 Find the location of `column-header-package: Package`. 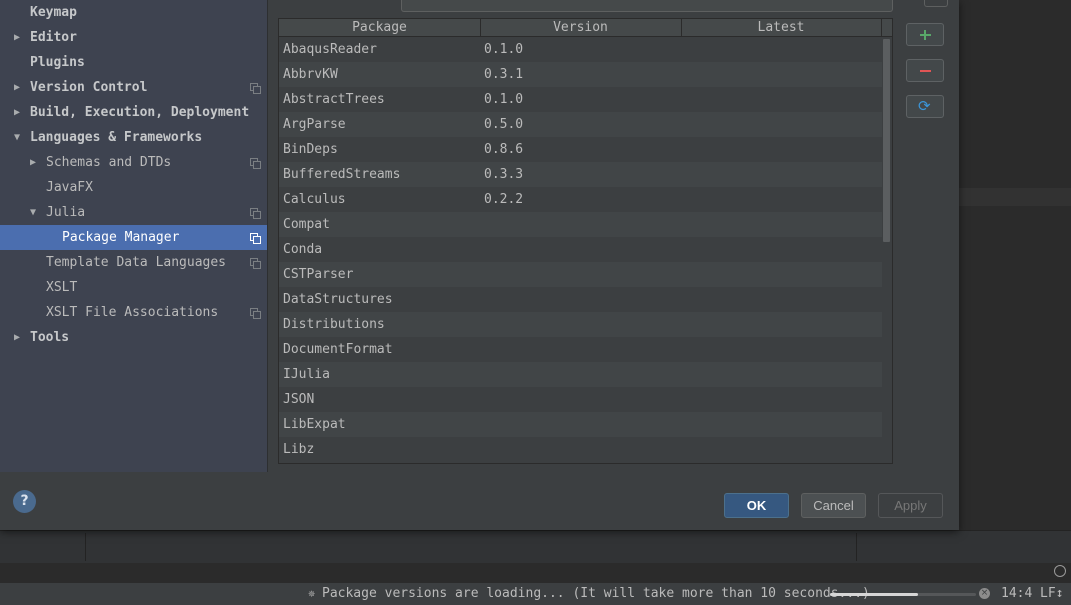

column-header-package: Package is located at coordinates (380, 27).